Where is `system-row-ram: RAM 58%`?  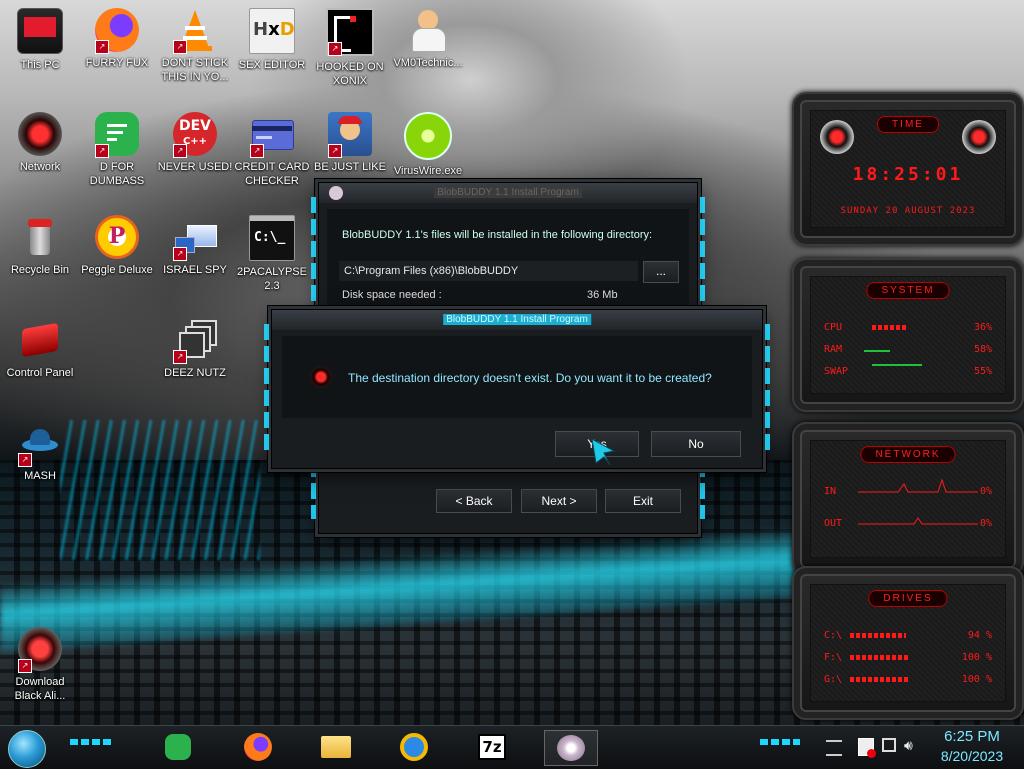
system-row-ram: RAM 58% is located at coordinates (908, 349).